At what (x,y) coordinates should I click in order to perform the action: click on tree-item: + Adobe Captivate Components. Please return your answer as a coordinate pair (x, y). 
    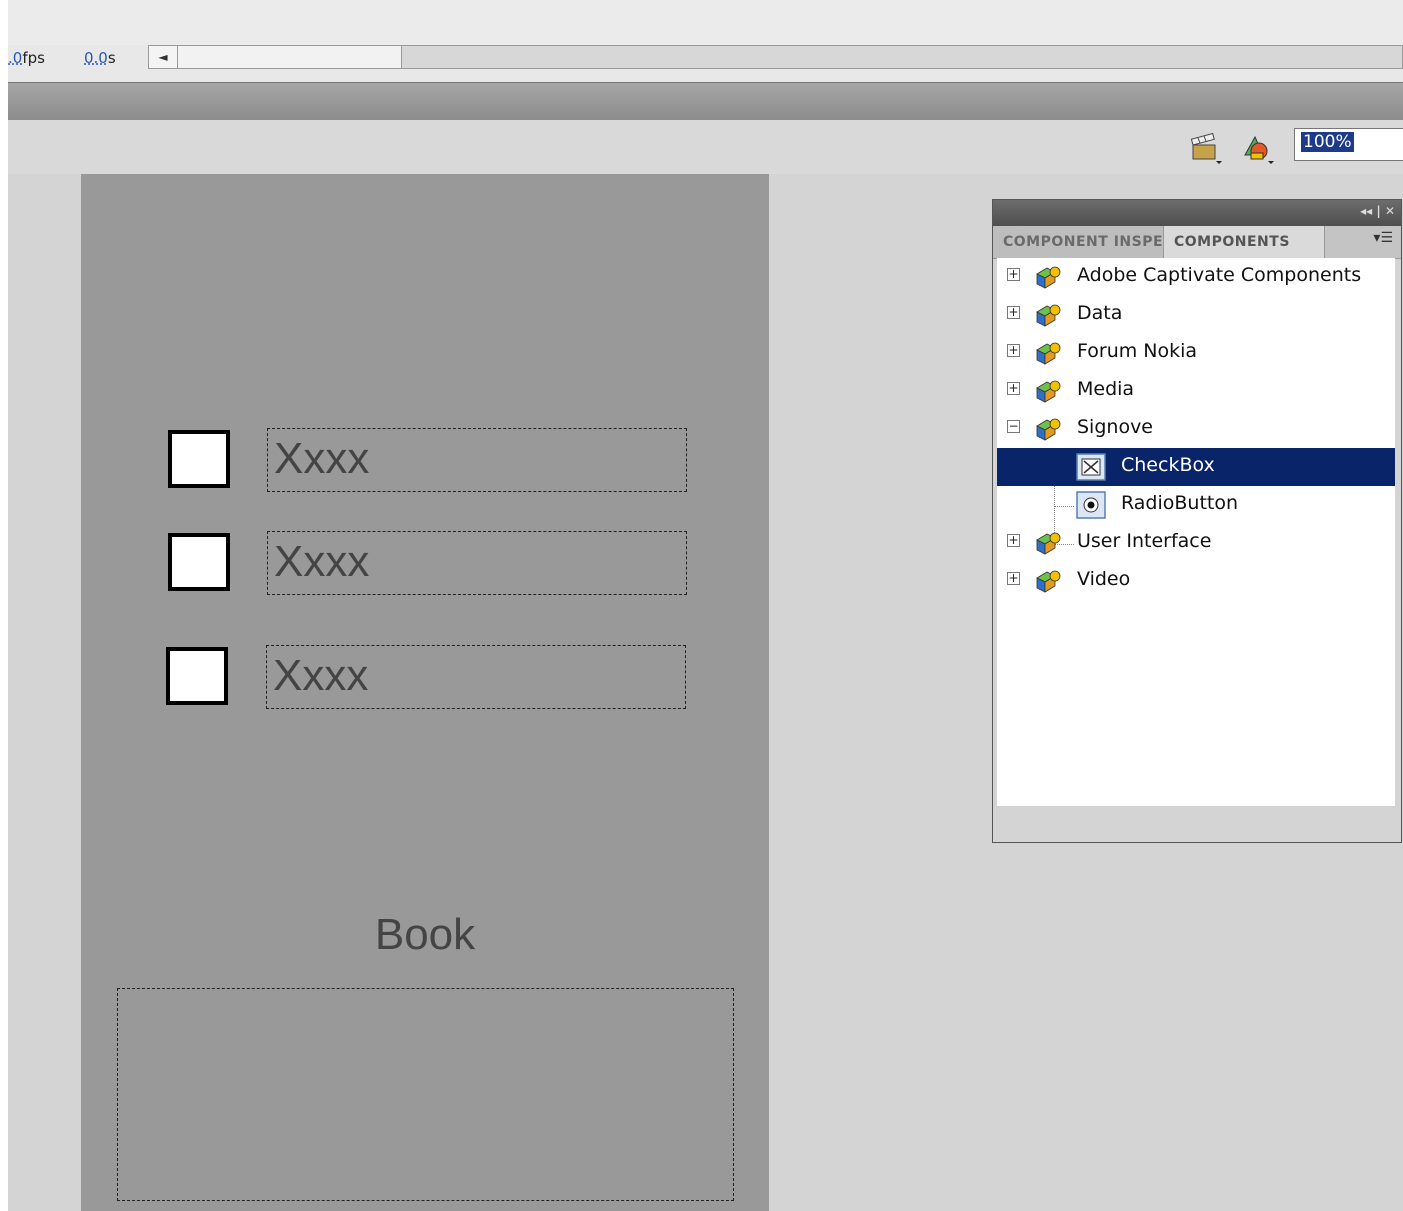
    Looking at the image, I should click on (1196, 277).